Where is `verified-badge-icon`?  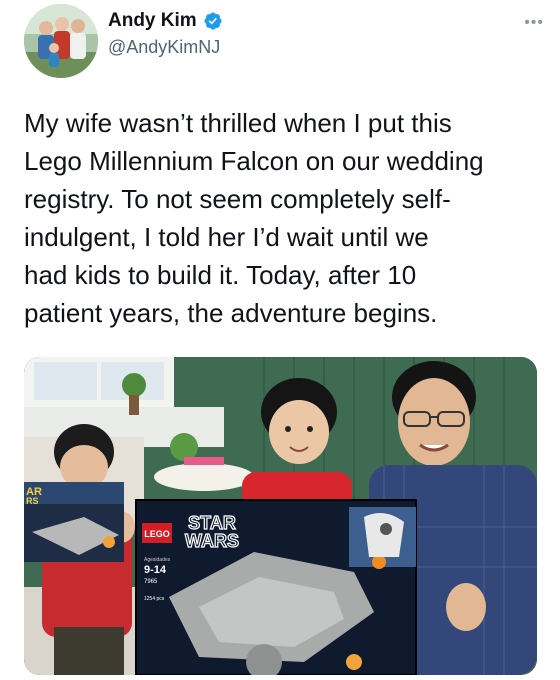 verified-badge-icon is located at coordinates (213, 21).